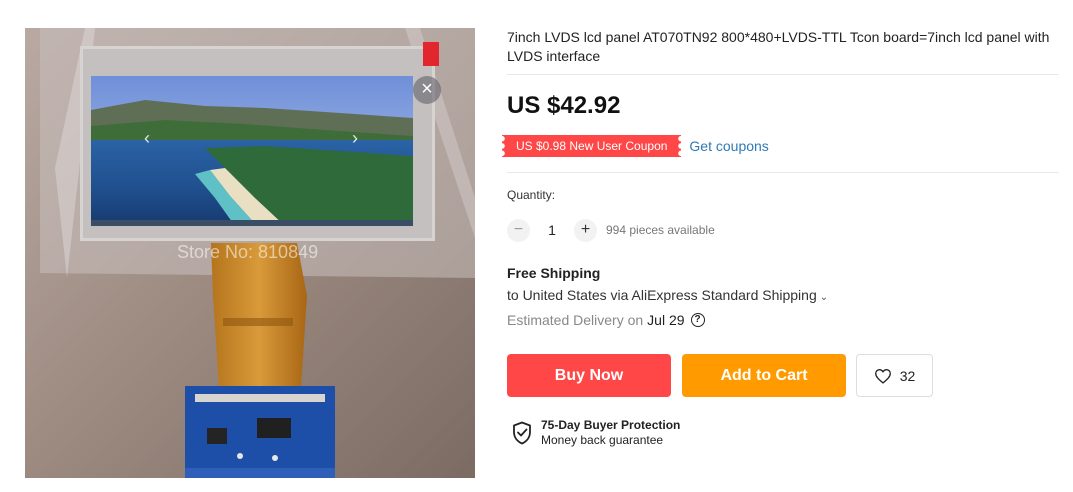 The height and width of the screenshot is (492, 1073). Describe the element at coordinates (147, 138) in the screenshot. I see `chevron-left-icon: ‹` at that location.